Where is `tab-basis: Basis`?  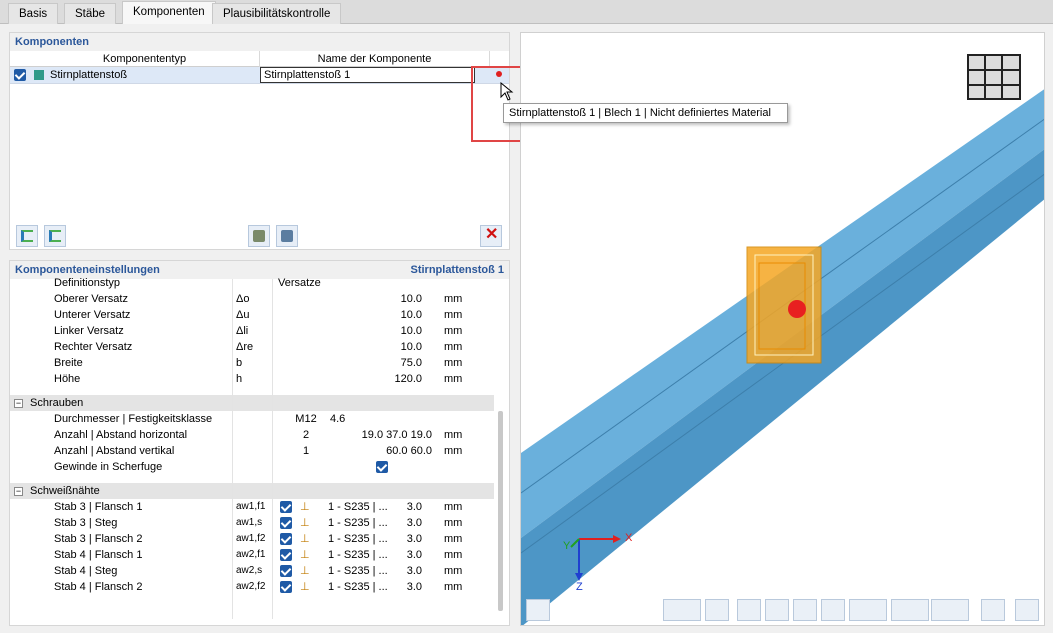
tab-basis: Basis is located at coordinates (33, 13).